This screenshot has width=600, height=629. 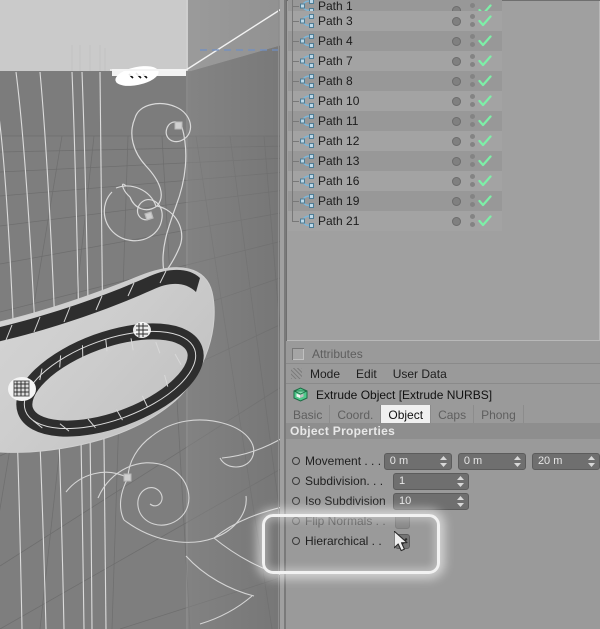 What do you see at coordinates (298, 353) in the screenshot?
I see `panel-collapse-box` at bounding box center [298, 353].